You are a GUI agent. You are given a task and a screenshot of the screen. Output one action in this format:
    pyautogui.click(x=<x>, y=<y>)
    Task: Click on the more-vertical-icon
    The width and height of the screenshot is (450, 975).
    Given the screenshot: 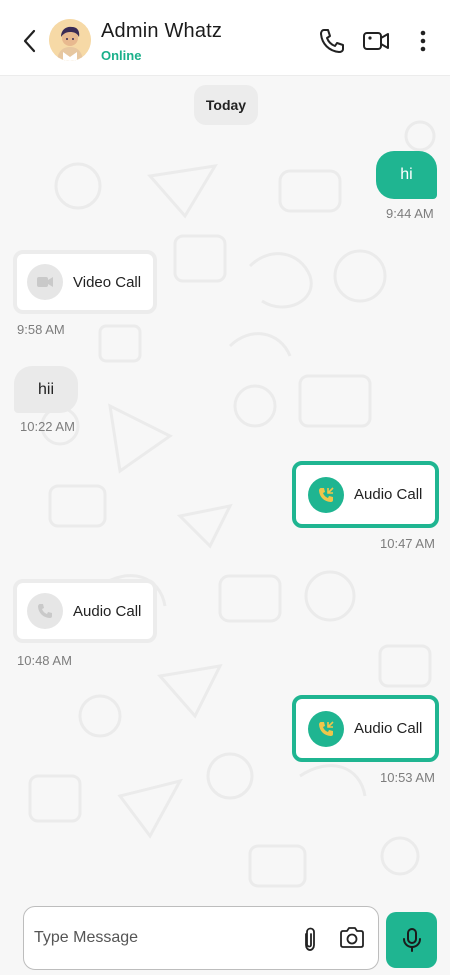 What is the action you would take?
    pyautogui.click(x=423, y=41)
    